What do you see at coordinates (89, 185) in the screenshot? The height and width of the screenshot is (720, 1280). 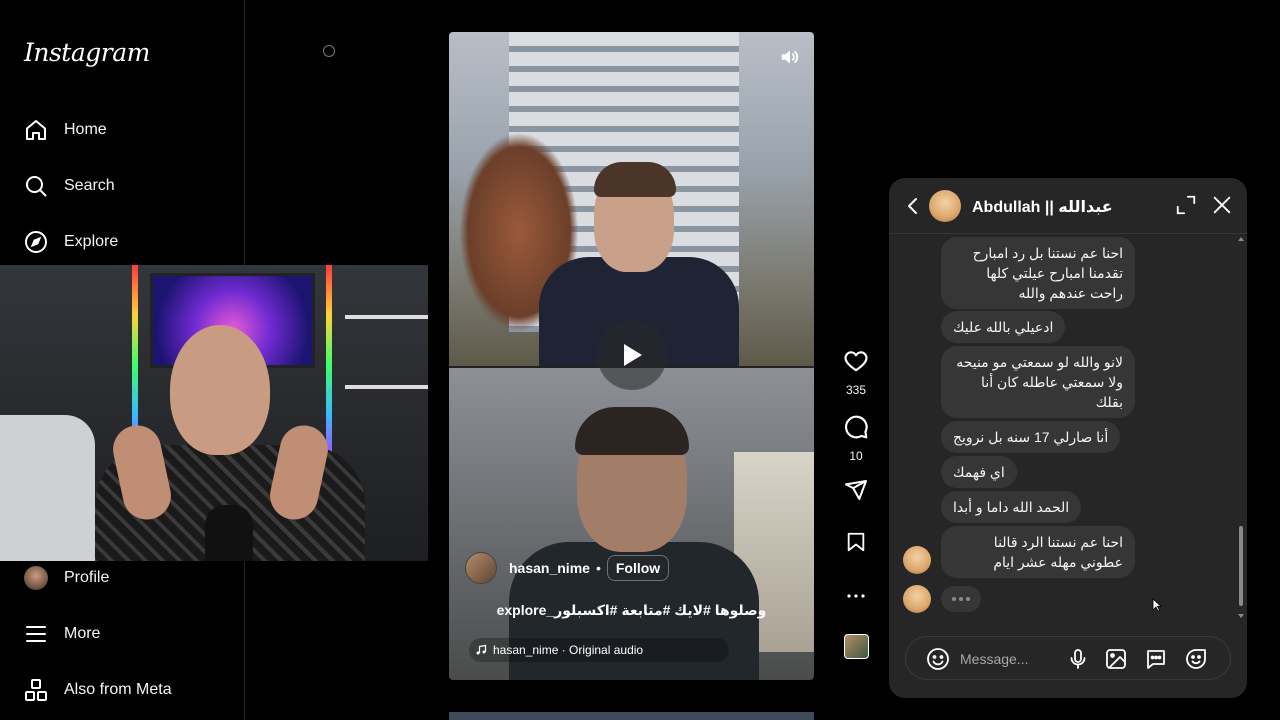 I see `sidebar-item-label: Search` at bounding box center [89, 185].